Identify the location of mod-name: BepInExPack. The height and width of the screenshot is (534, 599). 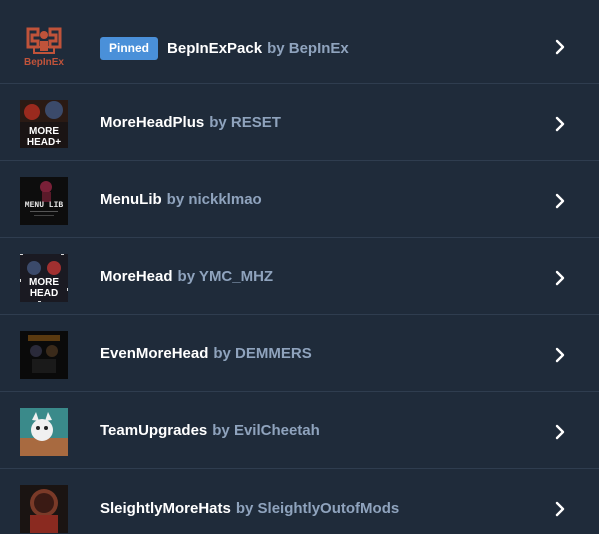
(214, 48).